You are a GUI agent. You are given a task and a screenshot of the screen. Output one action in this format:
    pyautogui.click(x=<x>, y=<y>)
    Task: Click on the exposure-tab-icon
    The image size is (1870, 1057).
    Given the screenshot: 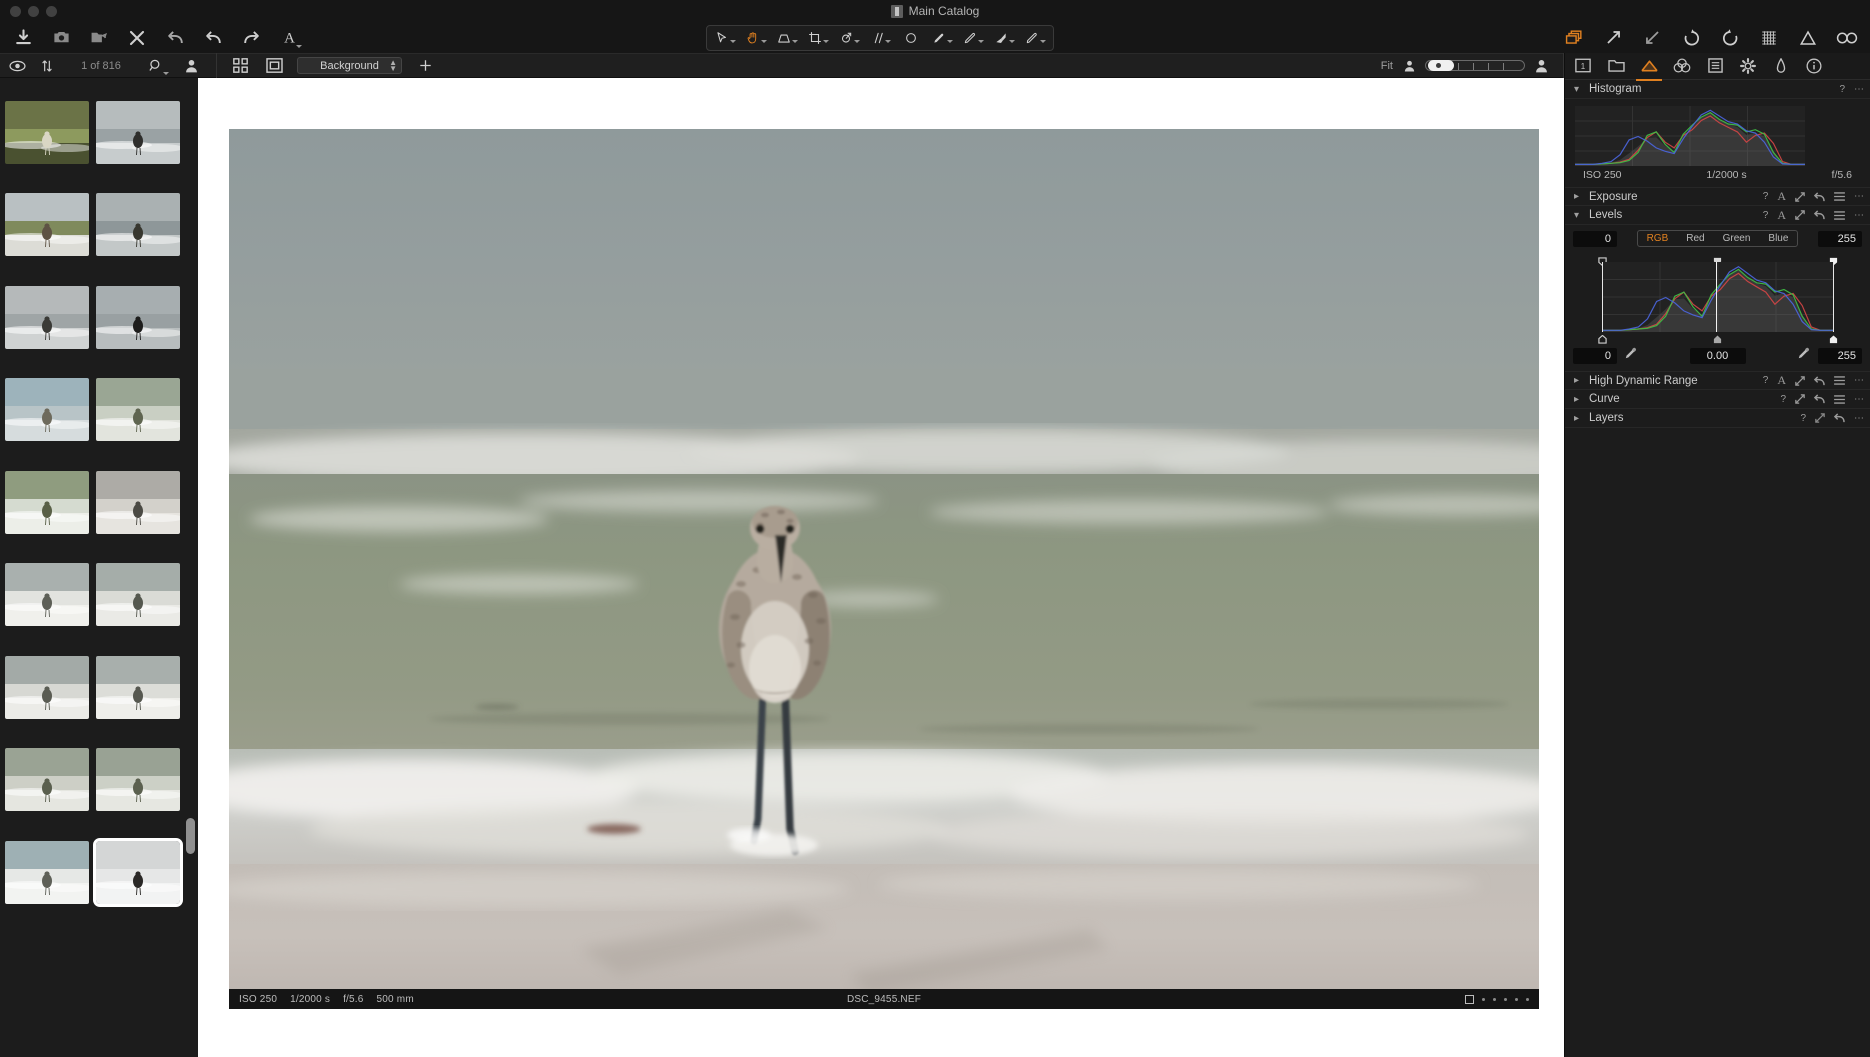 What is the action you would take?
    pyautogui.click(x=1649, y=68)
    